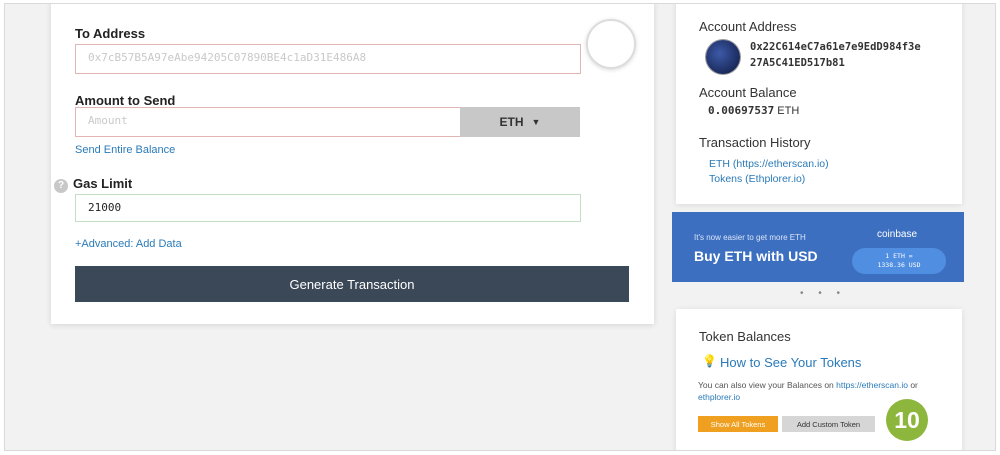  I want to click on chevron-down-icon: ▼, so click(536, 122).